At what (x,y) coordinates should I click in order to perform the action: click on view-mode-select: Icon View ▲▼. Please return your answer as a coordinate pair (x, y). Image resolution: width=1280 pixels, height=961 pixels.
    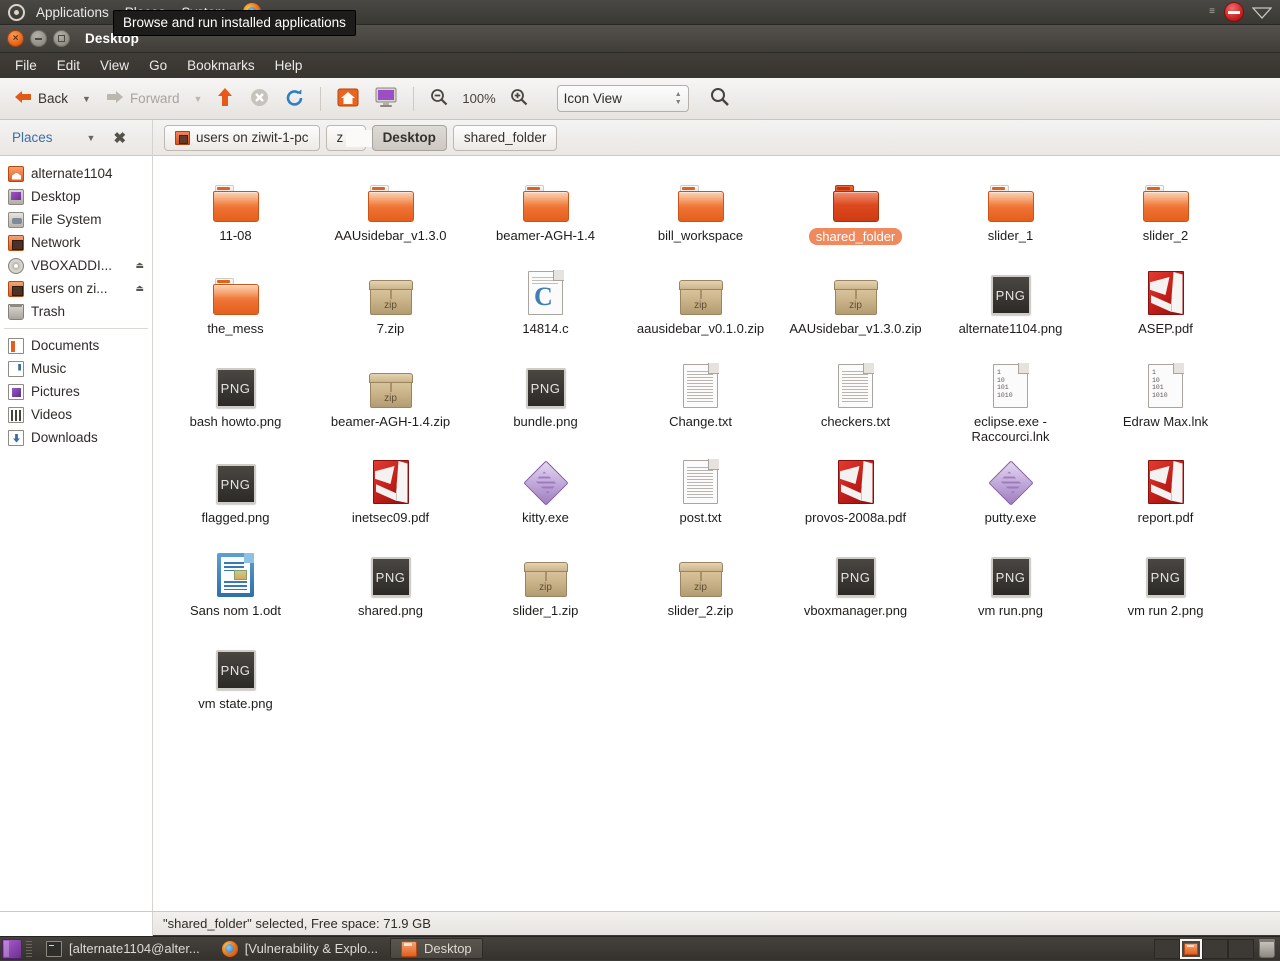
    Looking at the image, I should click on (623, 98).